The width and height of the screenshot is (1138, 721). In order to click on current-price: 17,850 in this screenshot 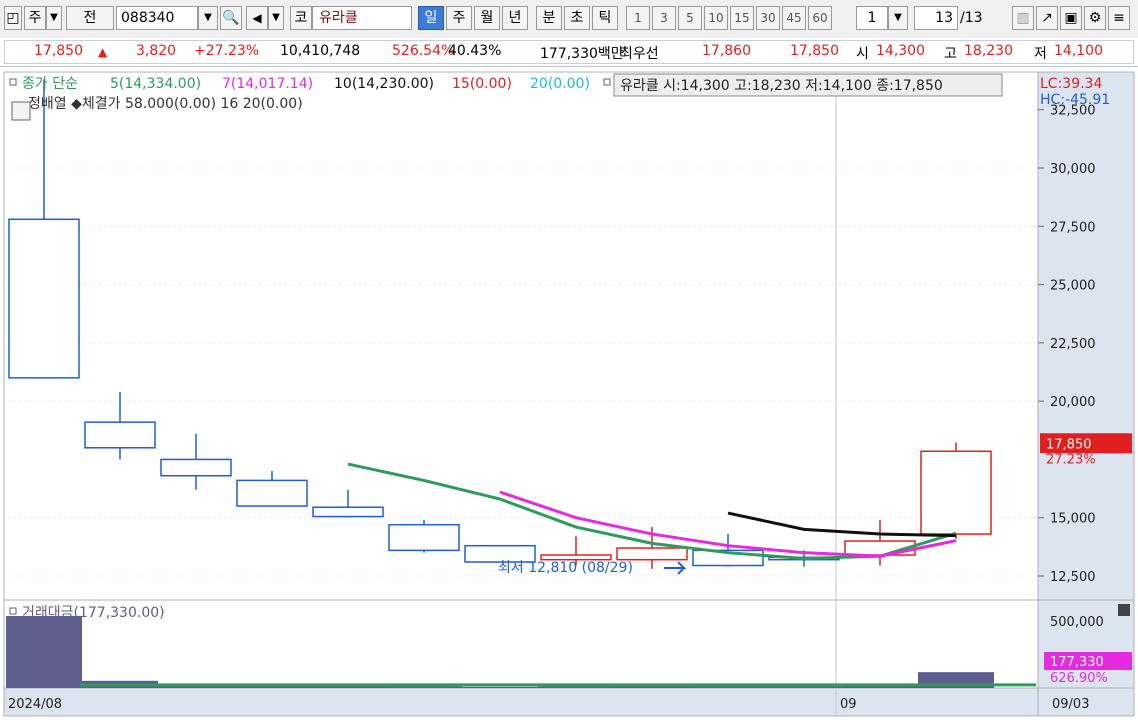, I will do `click(58, 51)`.